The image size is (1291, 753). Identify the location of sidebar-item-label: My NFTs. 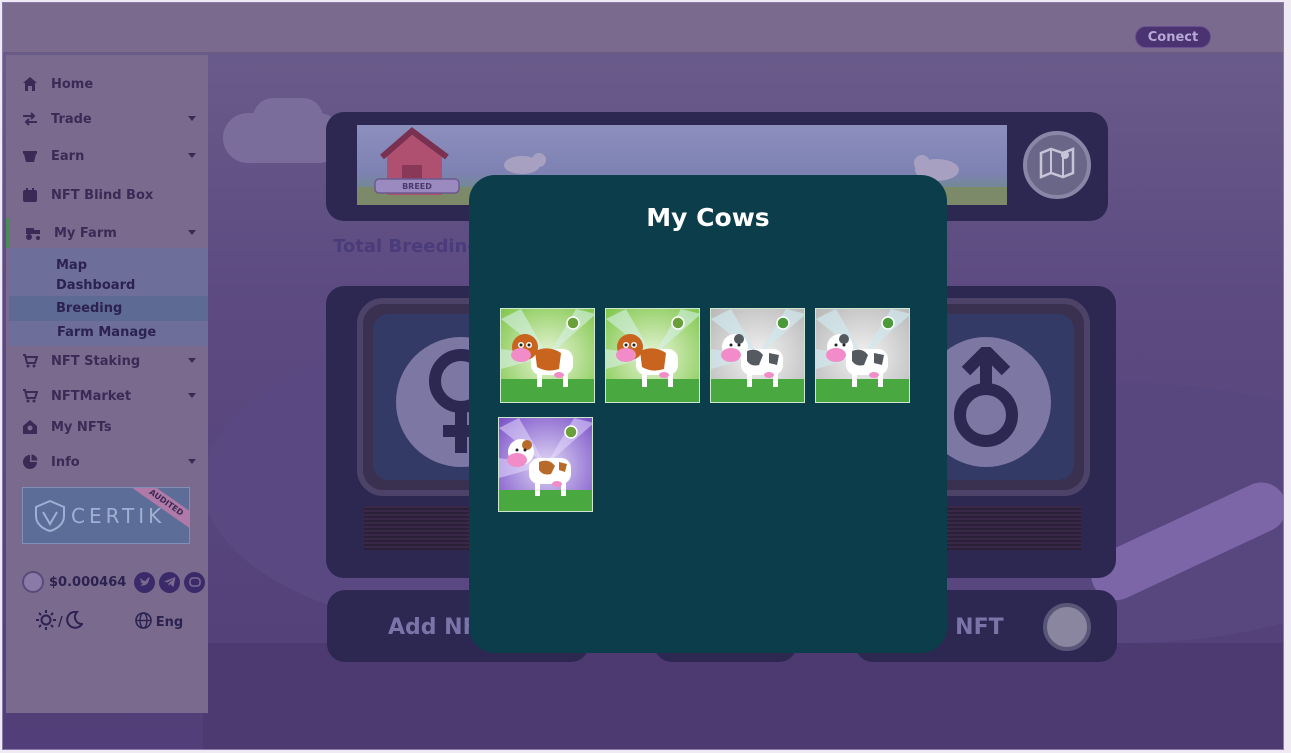
(81, 427).